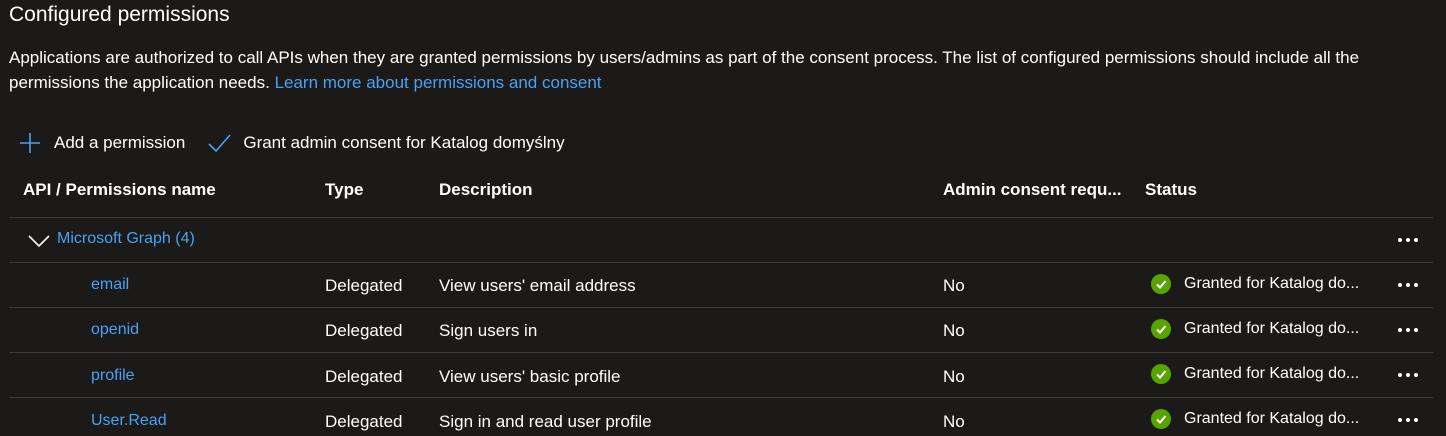  Describe the element at coordinates (120, 142) in the screenshot. I see `add-permission-label: Add a permission` at that location.